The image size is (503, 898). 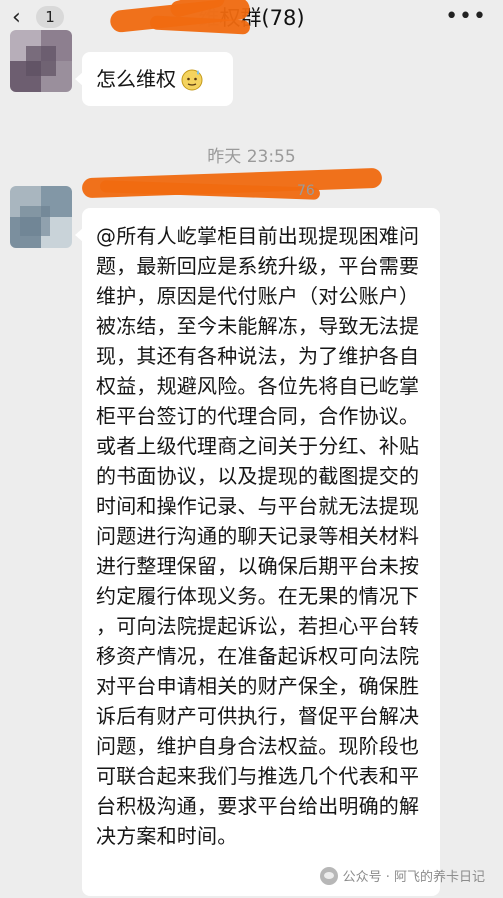 I want to click on watermark: 公众号 · 阿飞的养卡日记, so click(x=402, y=875).